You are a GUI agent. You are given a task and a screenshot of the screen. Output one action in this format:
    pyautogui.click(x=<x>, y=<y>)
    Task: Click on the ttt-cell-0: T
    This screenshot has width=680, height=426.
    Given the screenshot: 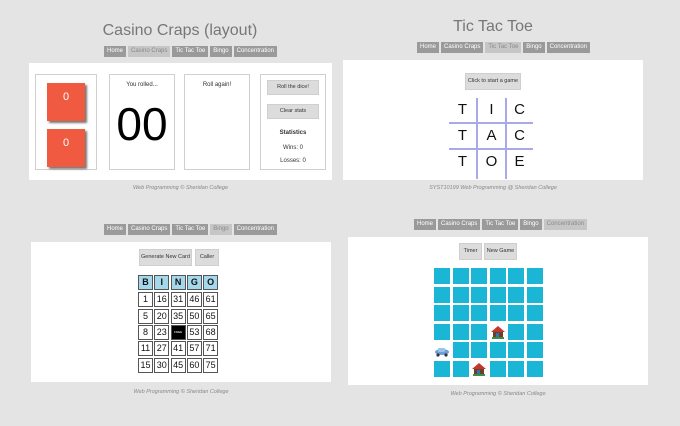 What is the action you would take?
    pyautogui.click(x=462, y=109)
    